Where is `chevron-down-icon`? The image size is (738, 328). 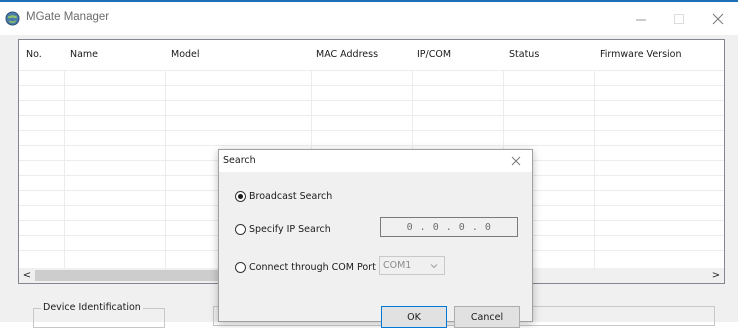 chevron-down-icon is located at coordinates (434, 266).